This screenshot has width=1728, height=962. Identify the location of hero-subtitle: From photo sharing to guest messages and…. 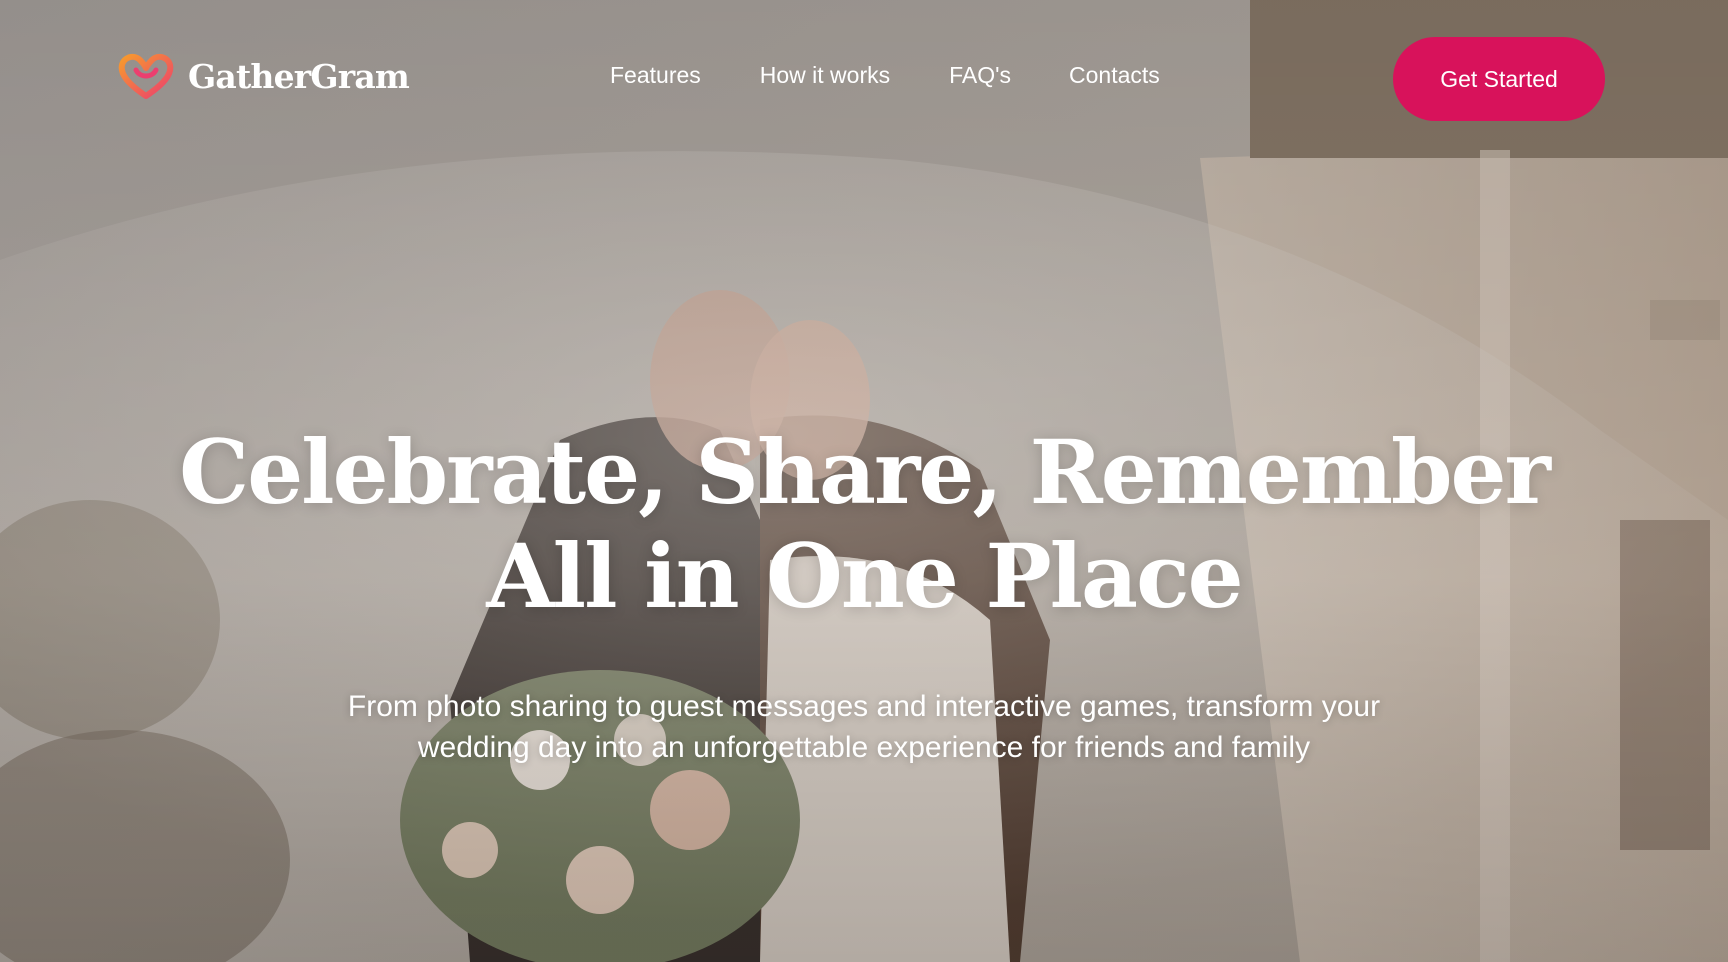
(864, 727).